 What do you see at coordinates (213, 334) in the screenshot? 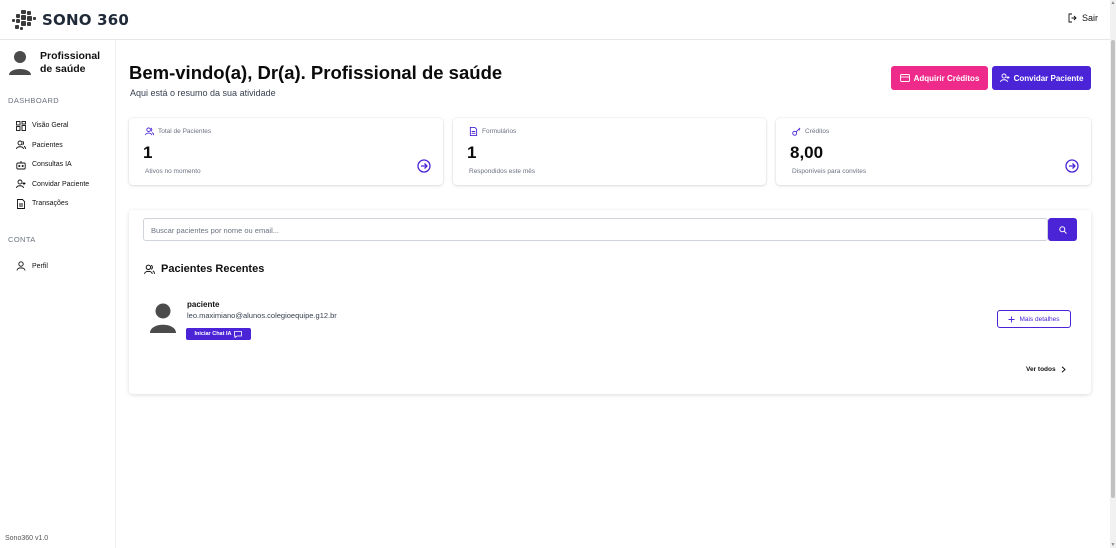
I see `start-chat-label: Iniciar Chat IA` at bounding box center [213, 334].